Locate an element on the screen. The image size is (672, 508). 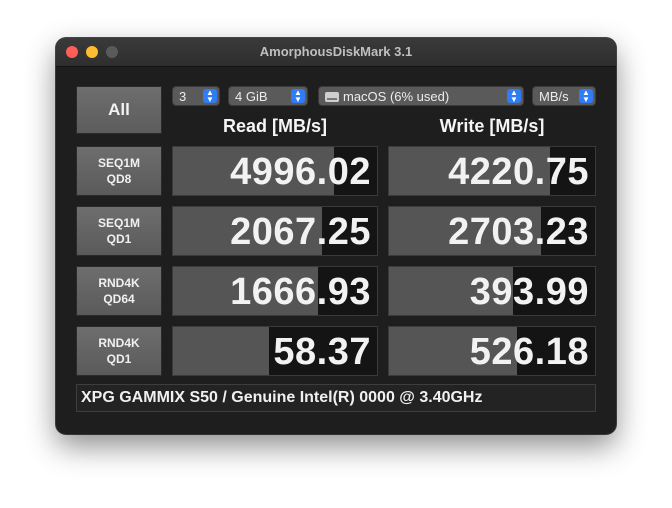
write-result-cell: 2703.23 is located at coordinates (492, 231).